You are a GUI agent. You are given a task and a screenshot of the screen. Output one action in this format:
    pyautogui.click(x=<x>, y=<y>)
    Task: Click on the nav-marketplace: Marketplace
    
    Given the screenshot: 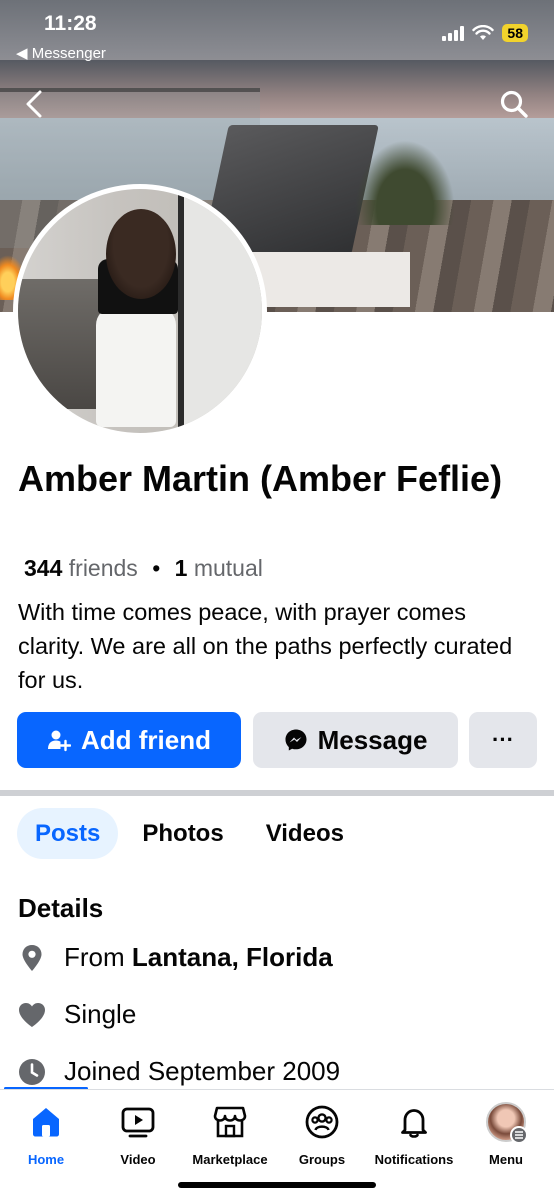 What is the action you would take?
    pyautogui.click(x=230, y=1134)
    